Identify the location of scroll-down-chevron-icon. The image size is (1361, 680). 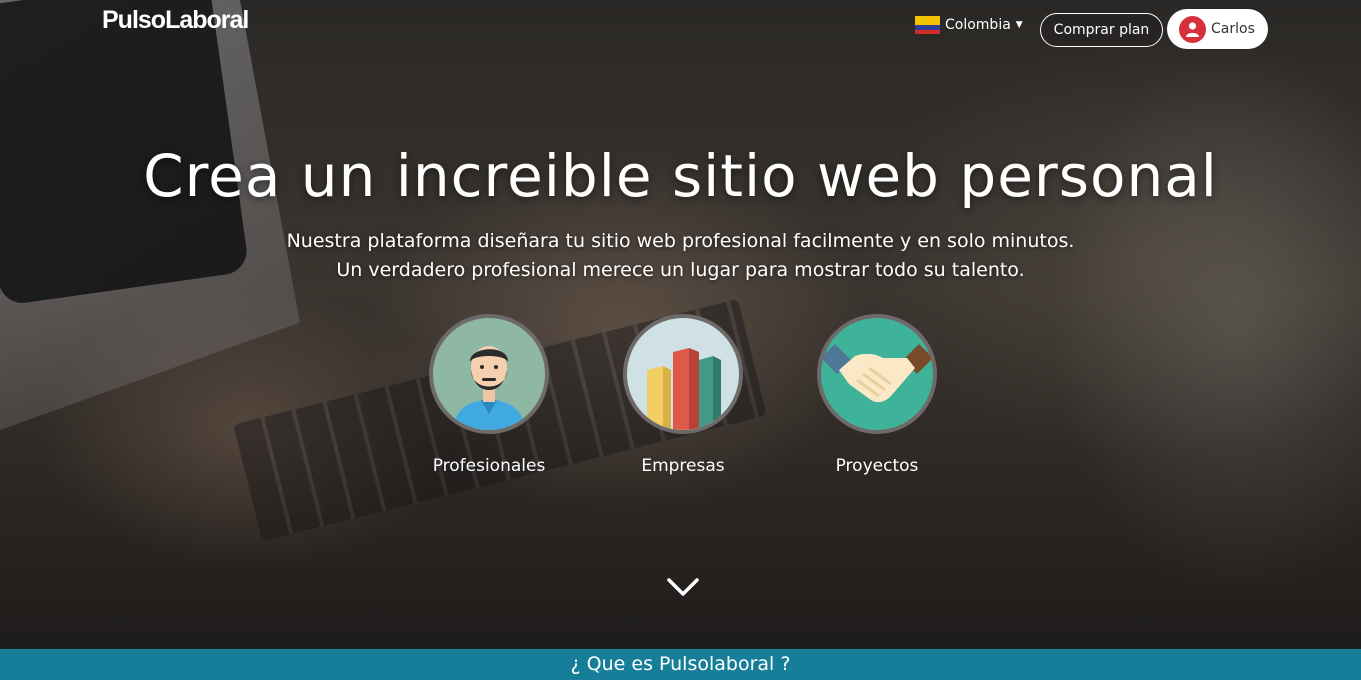
(683, 588).